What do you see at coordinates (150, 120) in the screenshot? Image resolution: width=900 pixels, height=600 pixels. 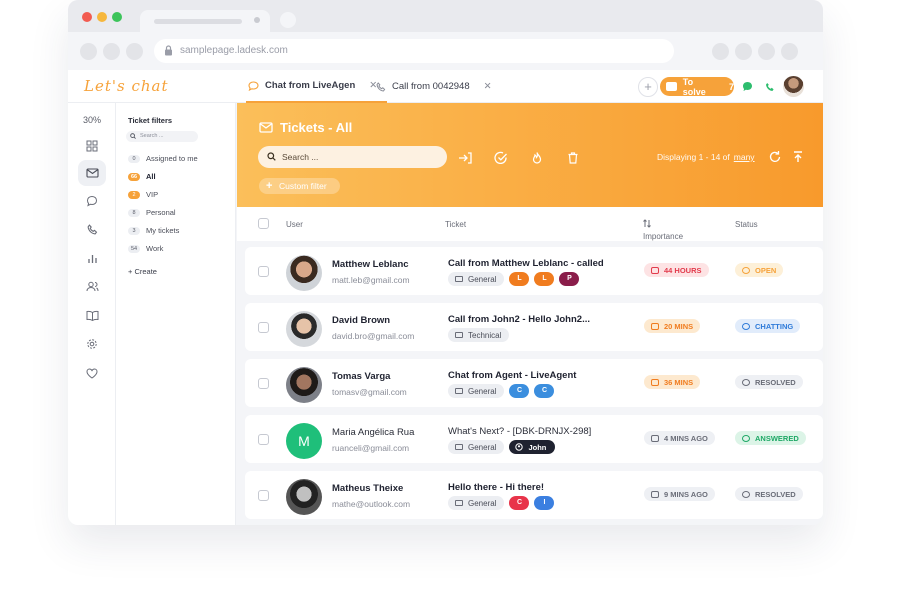 I see `filters-title: Ticket filters` at bounding box center [150, 120].